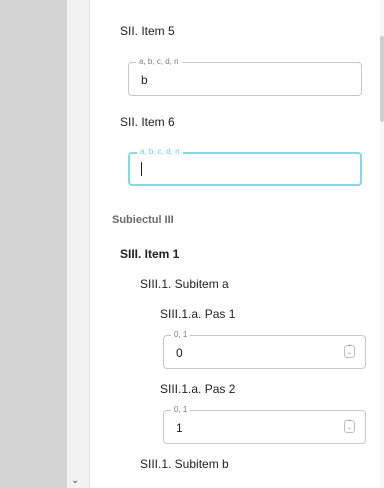 The image size is (384, 488). I want to click on step-1-input: 0, 1 0 ⌃ ⌄, so click(264, 349).